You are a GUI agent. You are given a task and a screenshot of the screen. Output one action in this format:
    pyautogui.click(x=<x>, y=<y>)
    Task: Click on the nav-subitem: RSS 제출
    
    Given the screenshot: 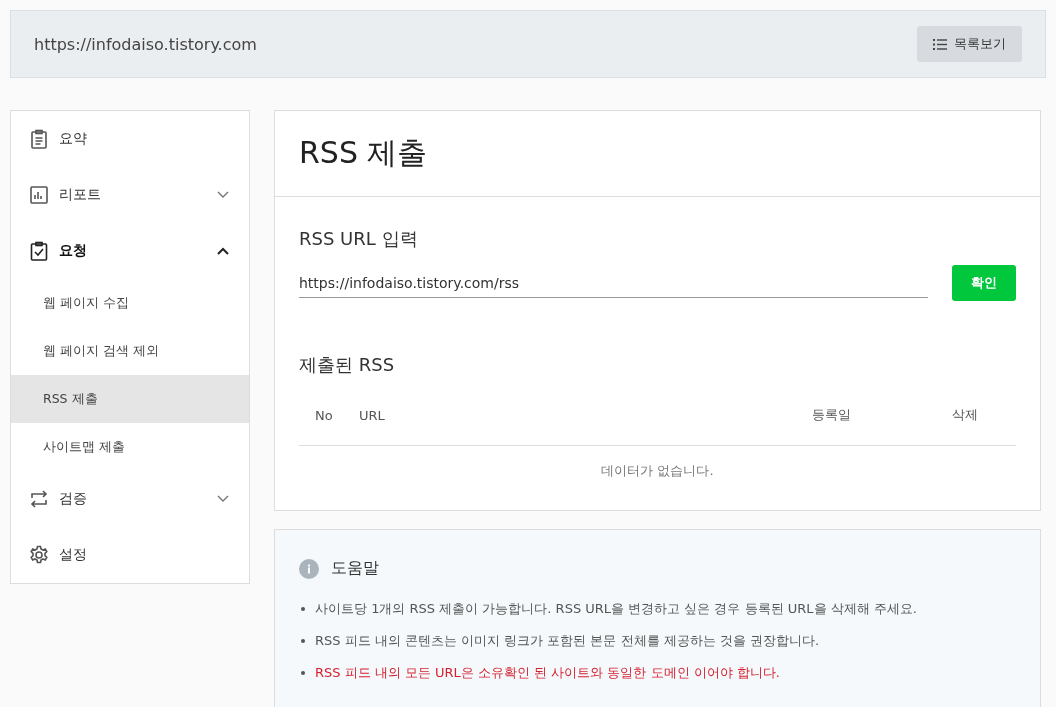 What is the action you would take?
    pyautogui.click(x=130, y=399)
    